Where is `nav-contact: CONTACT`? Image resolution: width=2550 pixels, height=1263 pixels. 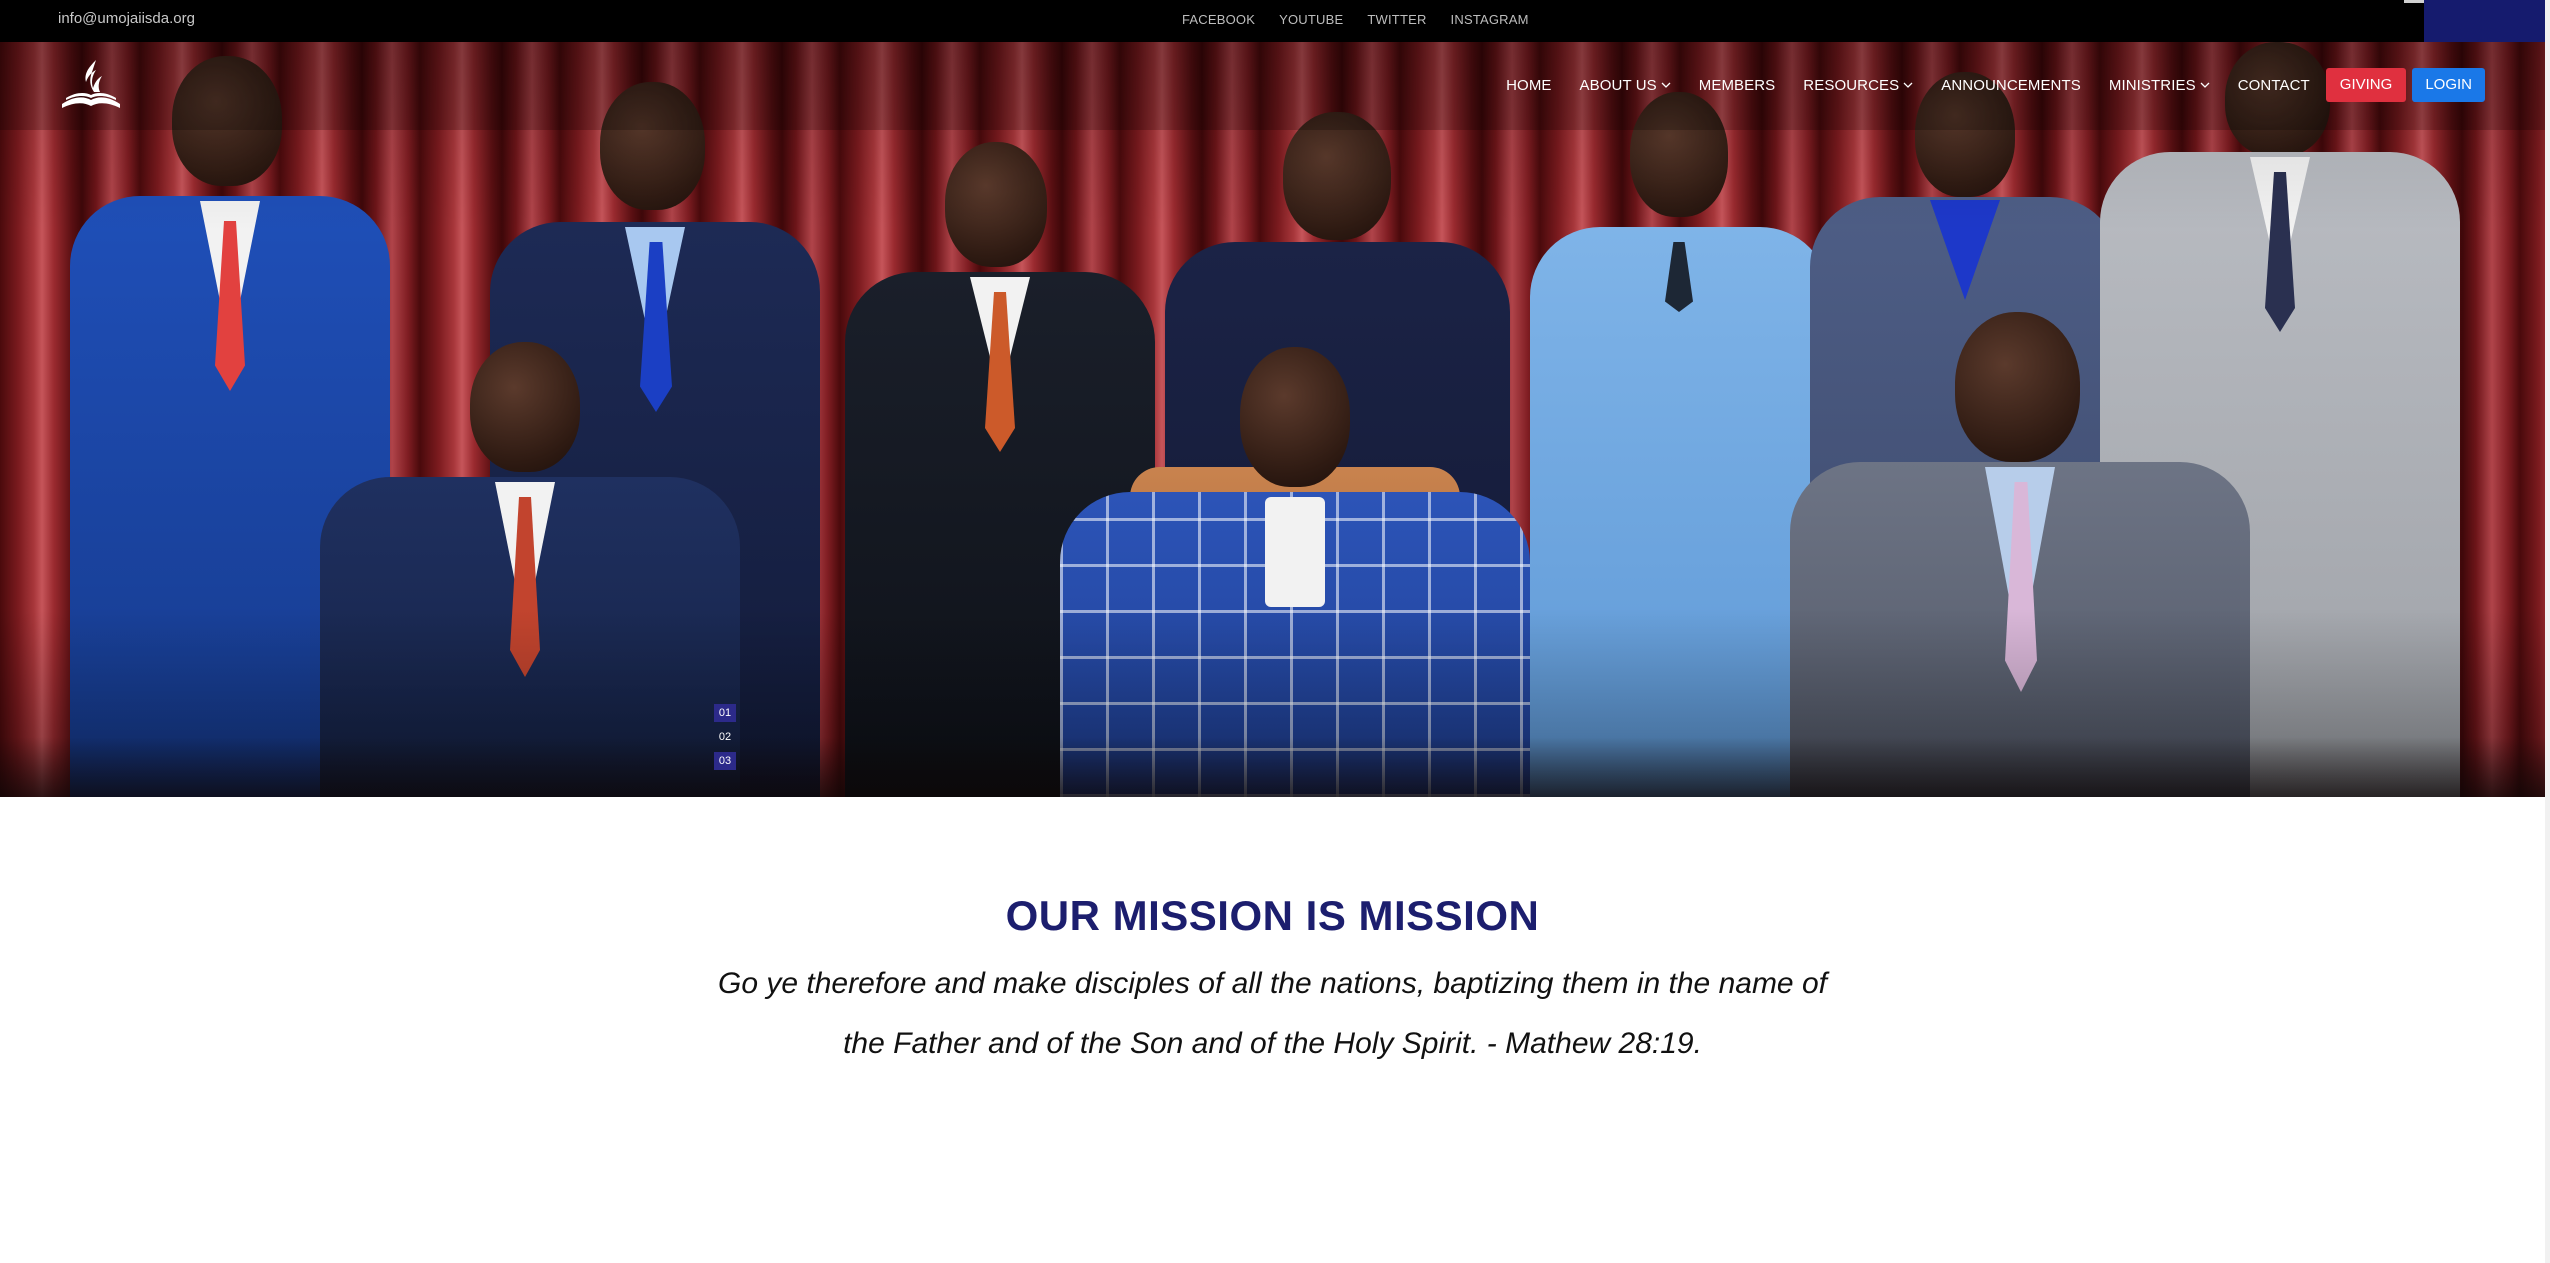
nav-contact: CONTACT is located at coordinates (2274, 85).